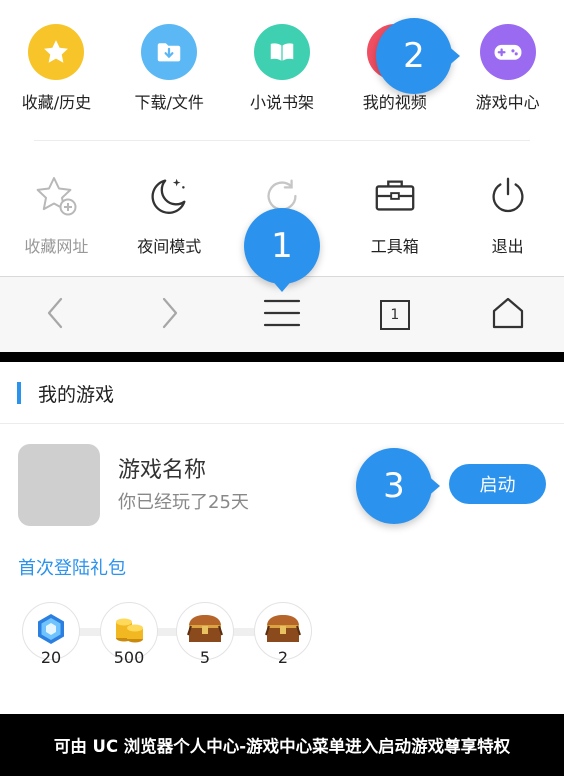 The height and width of the screenshot is (776, 564). I want to click on menu-row-primary: 收藏/历史 下载/文件 小说书架 我的视频 游戏中心, so click(282, 68).